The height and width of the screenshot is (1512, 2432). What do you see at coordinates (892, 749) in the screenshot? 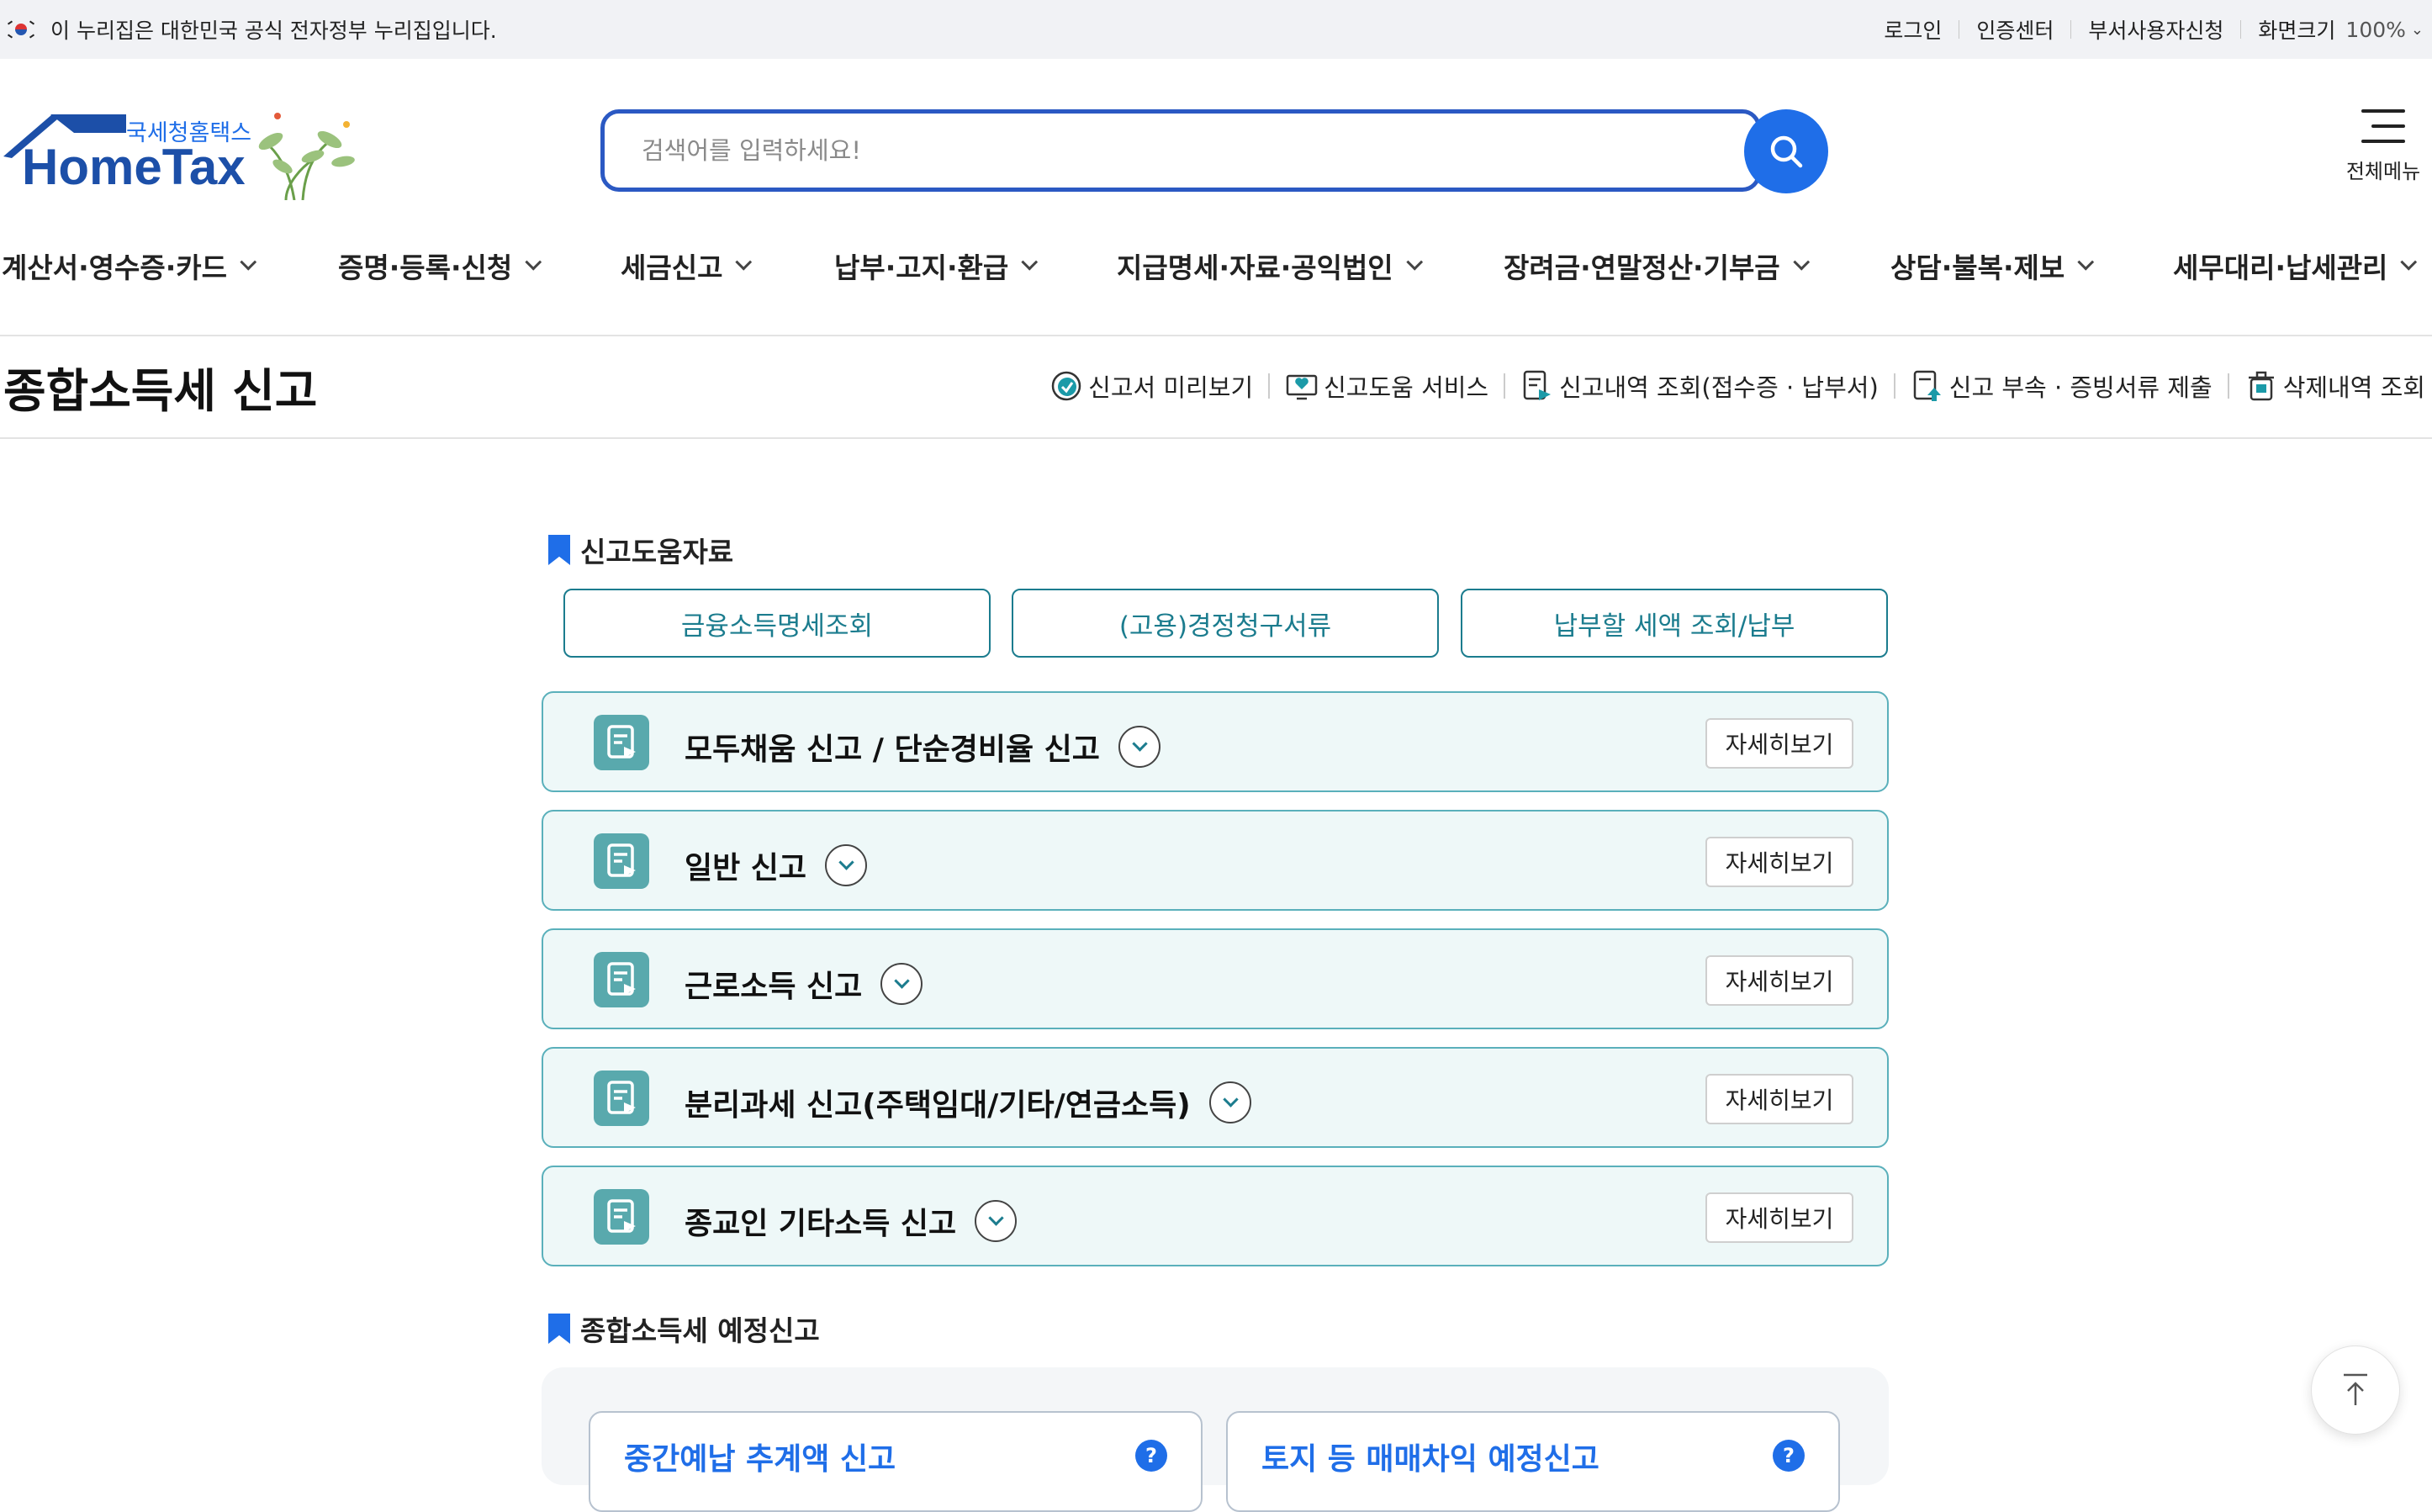
I see `panel-title: 모두채움 신고 / 단순경비율 신고` at bounding box center [892, 749].